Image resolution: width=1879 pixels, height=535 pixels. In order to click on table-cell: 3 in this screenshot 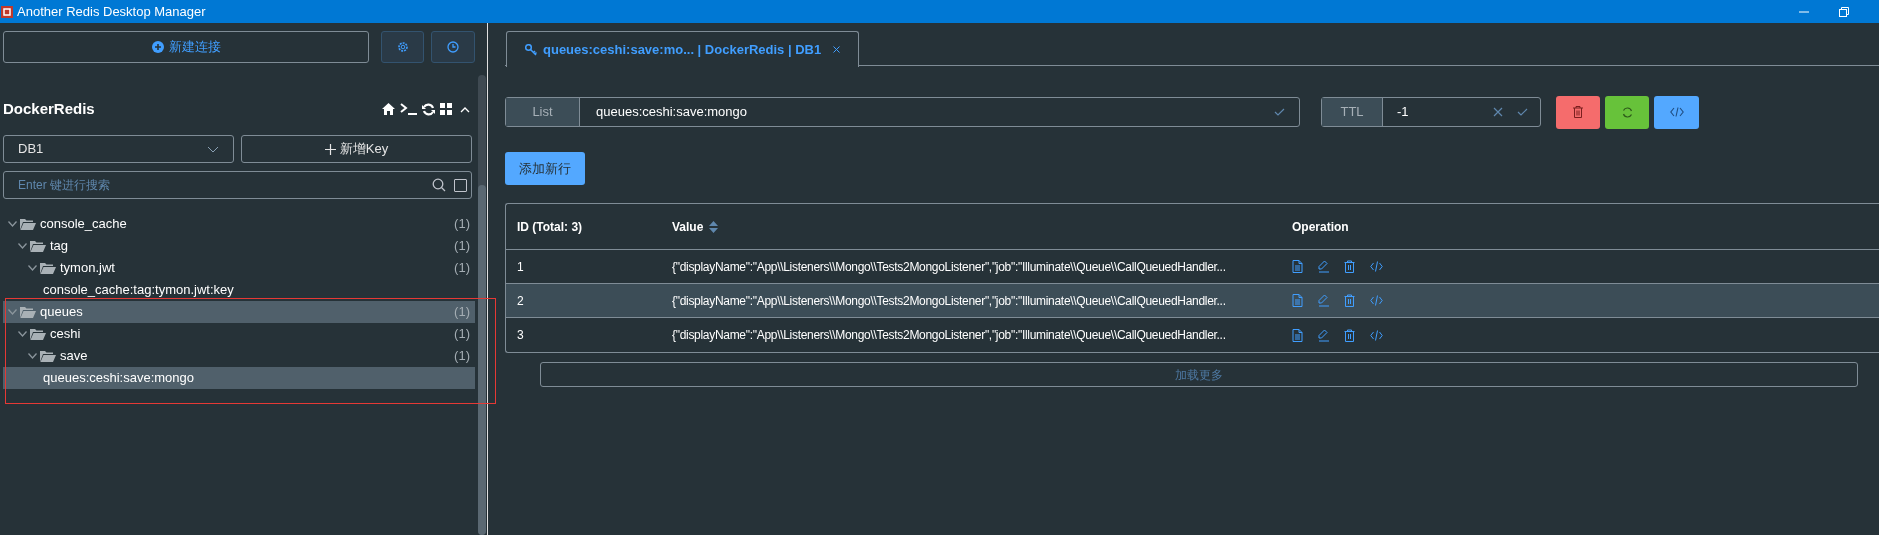, I will do `click(520, 335)`.